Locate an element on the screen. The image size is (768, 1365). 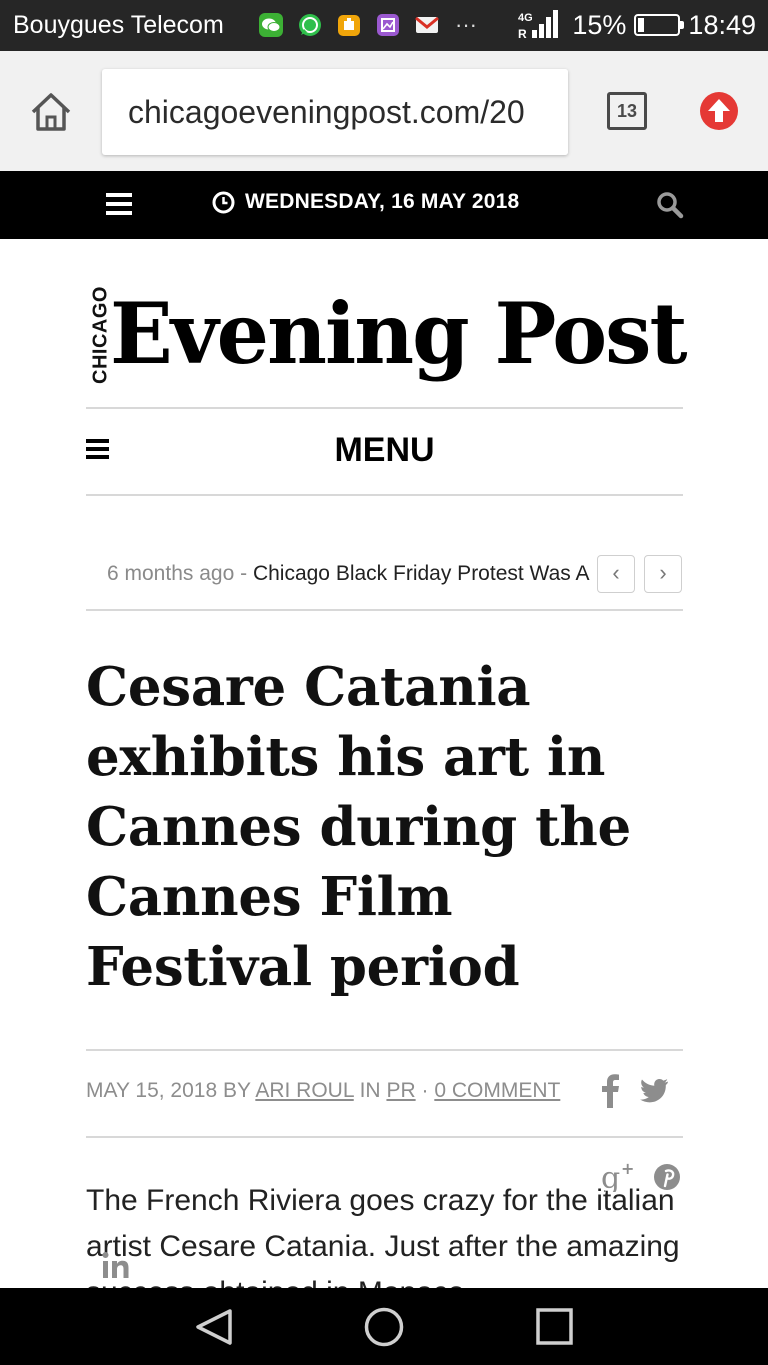
address-bar: chicagoeveningpost.com/20 is located at coordinates (335, 112).